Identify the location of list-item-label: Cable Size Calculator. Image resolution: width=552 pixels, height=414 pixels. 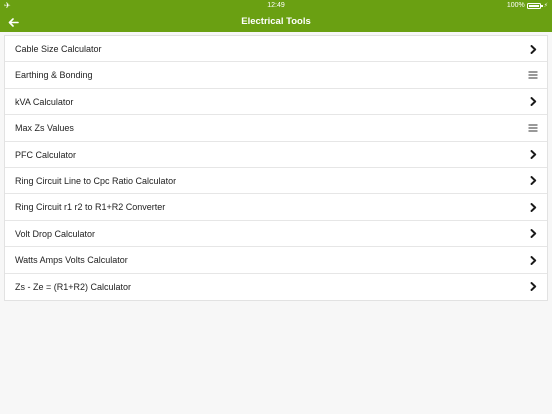
(58, 49).